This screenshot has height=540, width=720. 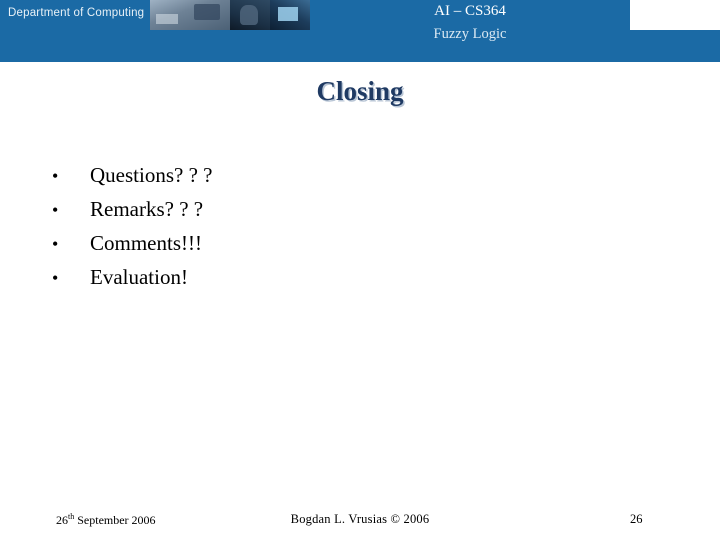 I want to click on footer-page-number: 26, so click(x=636, y=519).